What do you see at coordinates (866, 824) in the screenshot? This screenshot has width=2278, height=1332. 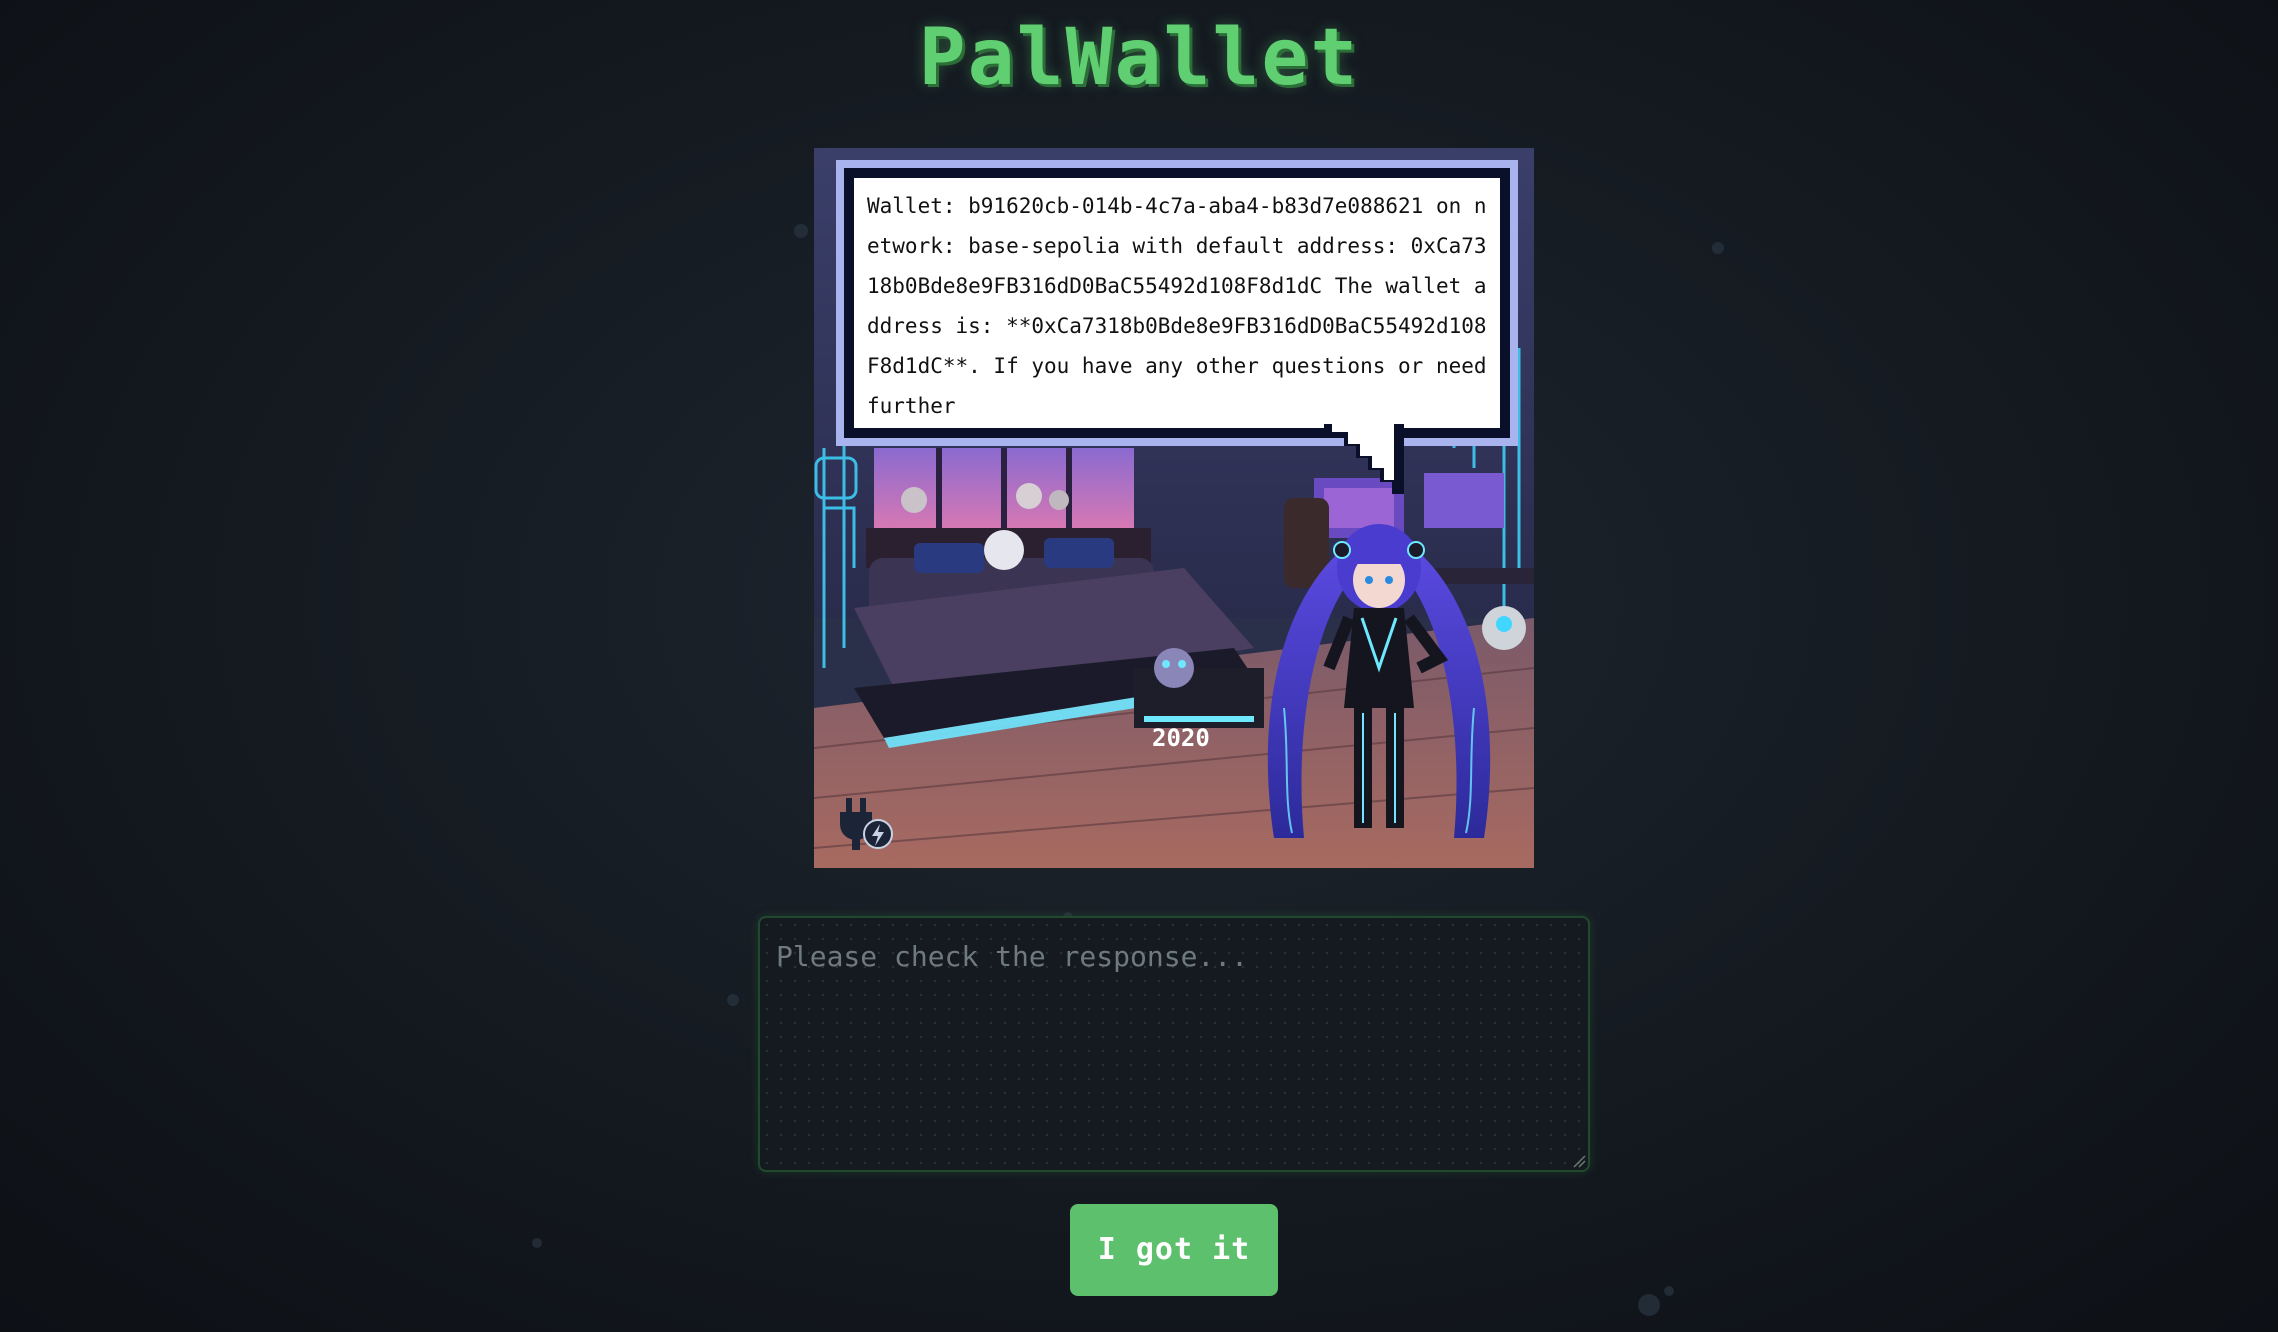 I see `plug-lightning-icon` at bounding box center [866, 824].